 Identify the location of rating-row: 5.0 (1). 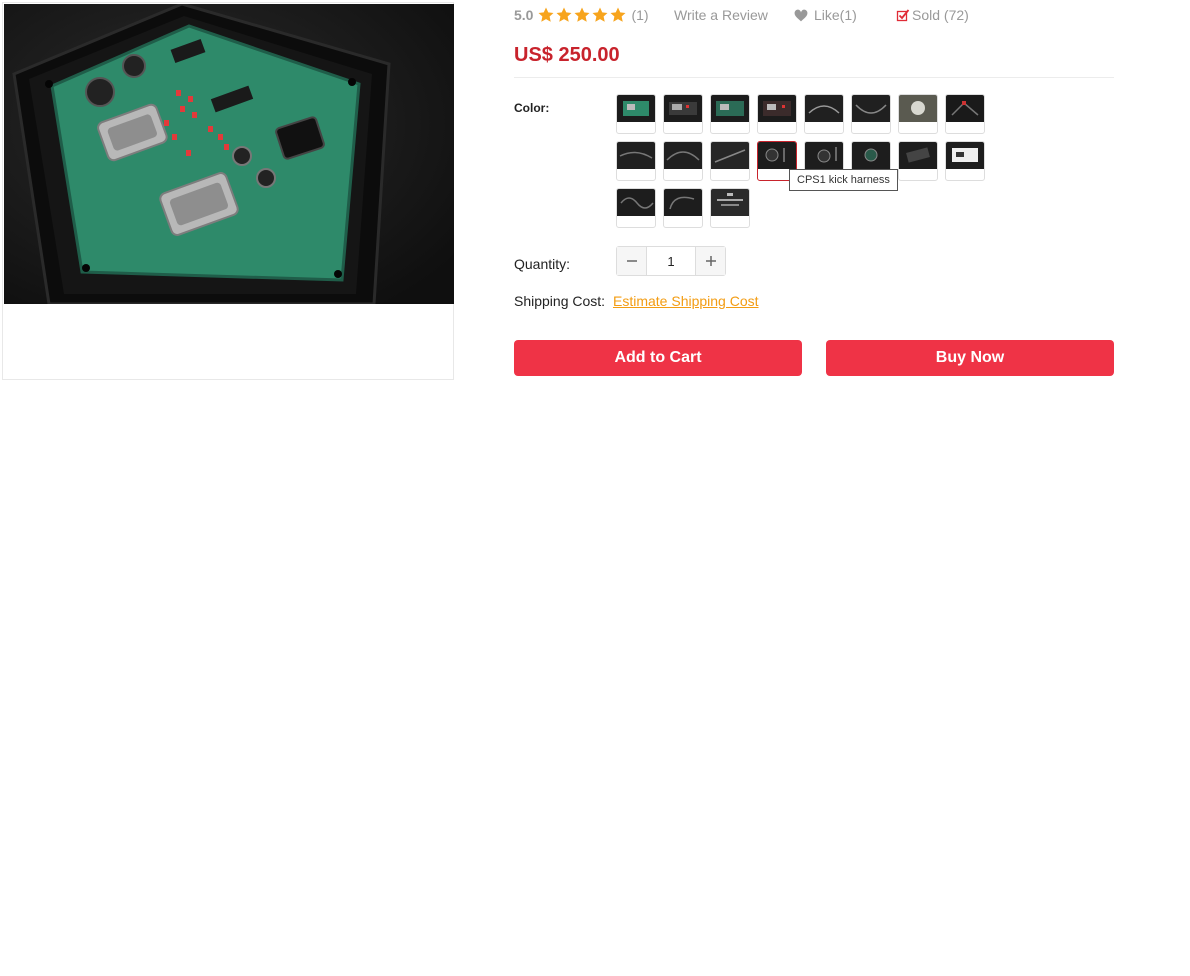
(581, 15).